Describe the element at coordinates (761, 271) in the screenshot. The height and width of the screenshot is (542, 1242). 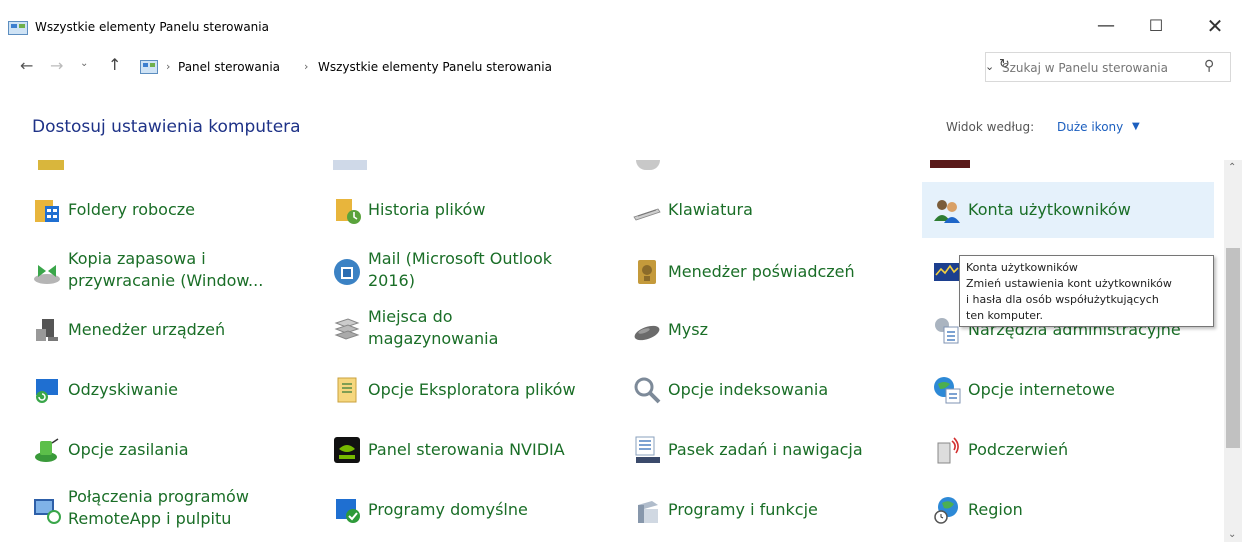
I see `item-label: Menedżer poświadczeń` at that location.